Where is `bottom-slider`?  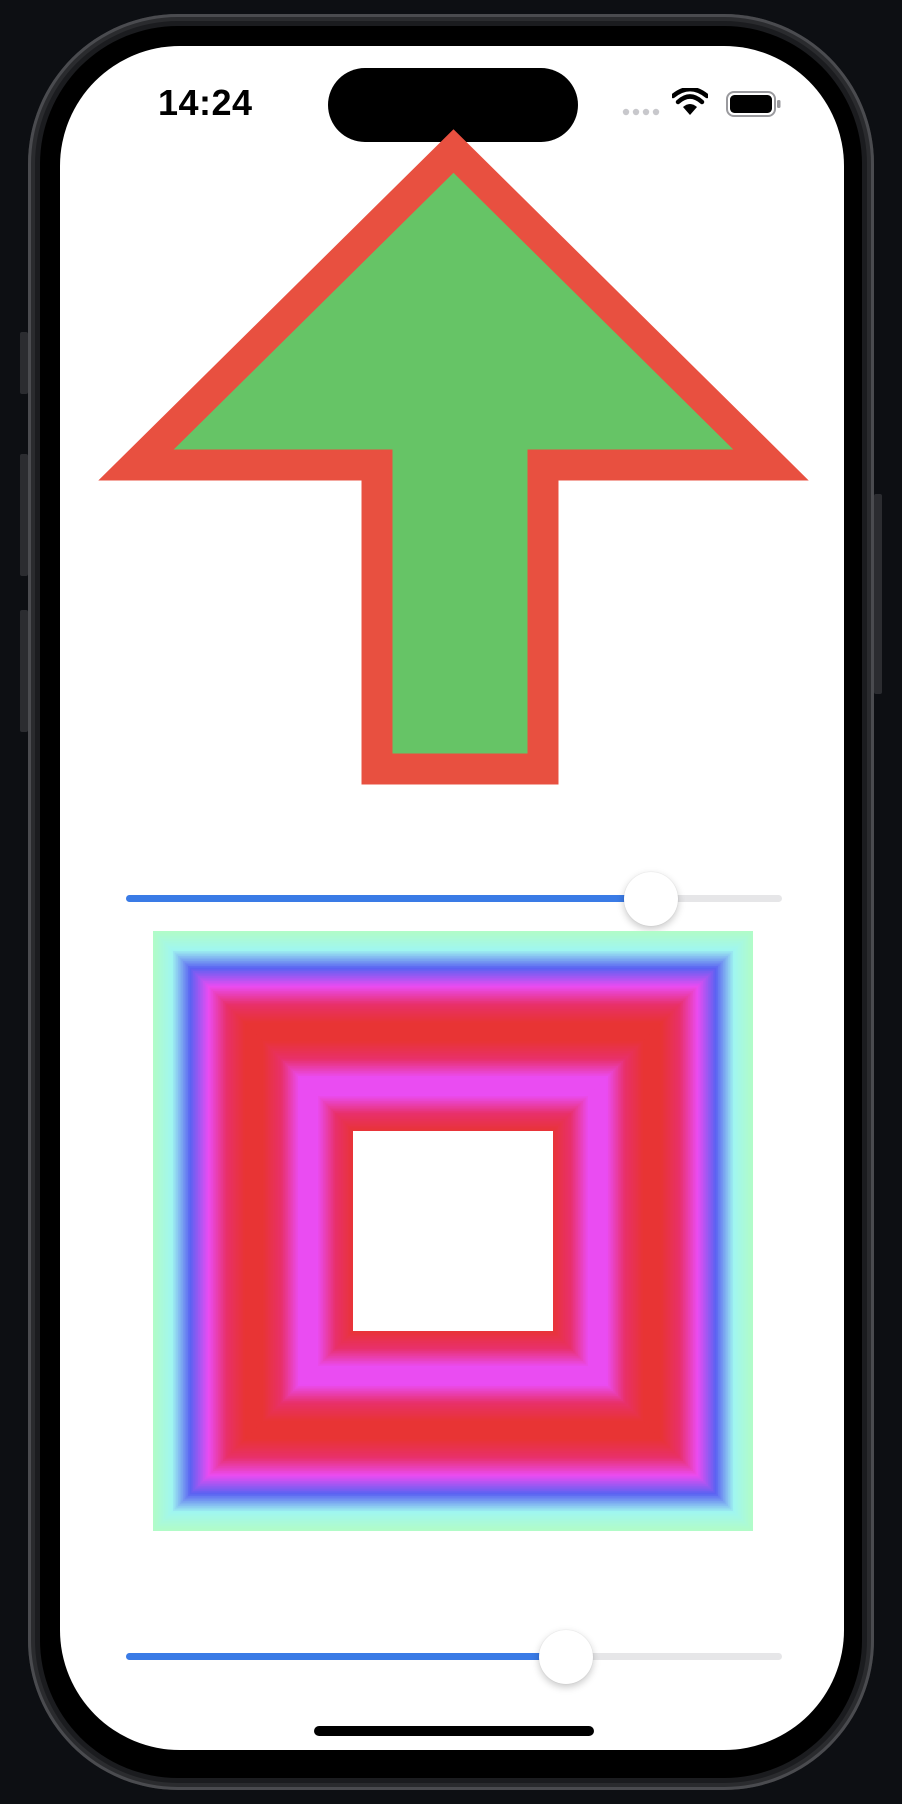
bottom-slider is located at coordinates (454, 1656).